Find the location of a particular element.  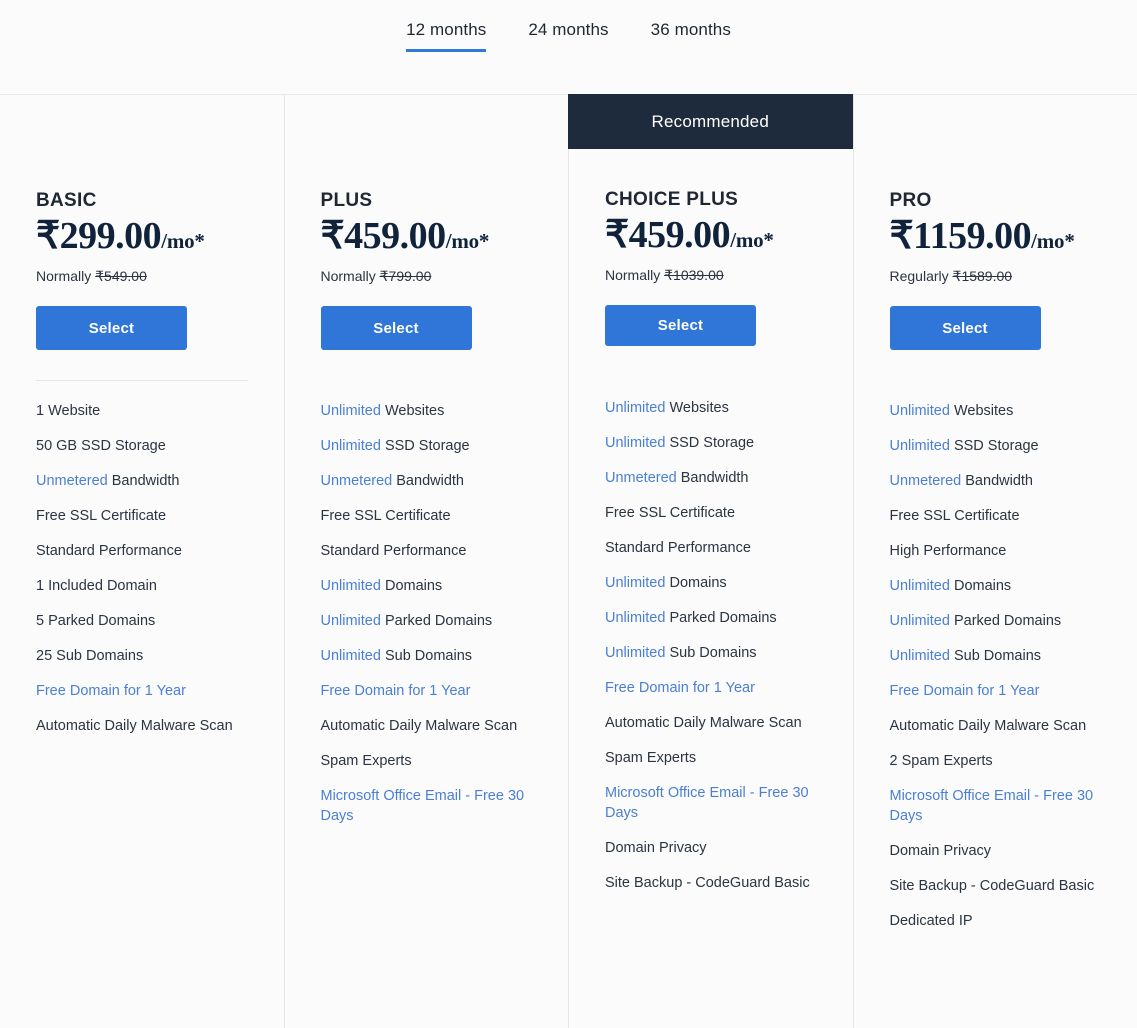

feature-item: Unlimited Domains is located at coordinates (707, 583).